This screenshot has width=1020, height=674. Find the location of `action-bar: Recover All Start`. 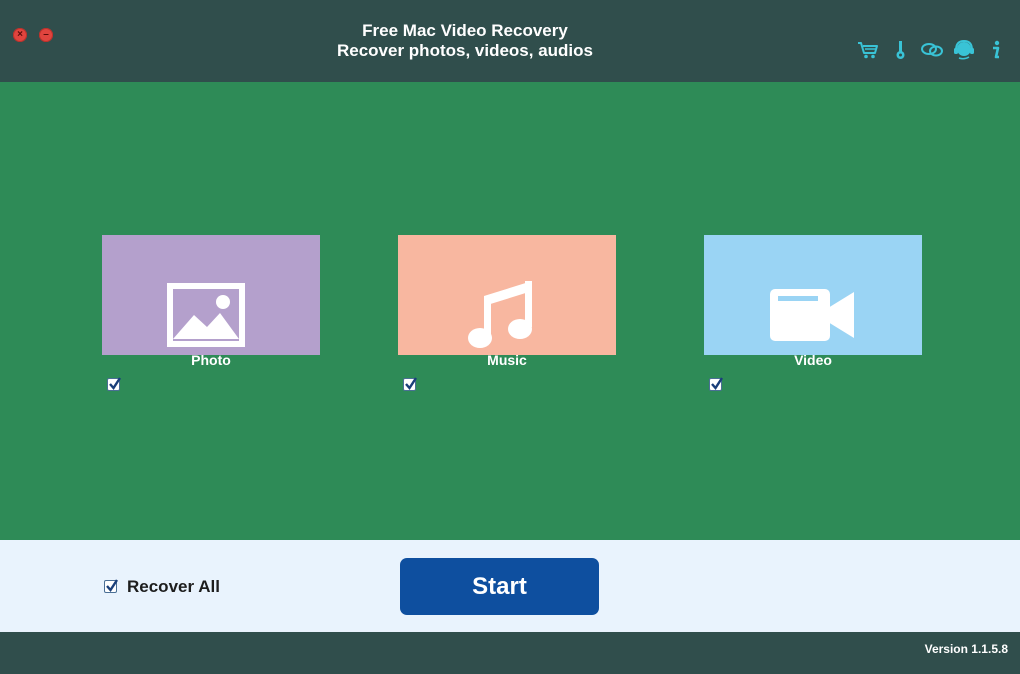

action-bar: Recover All Start is located at coordinates (510, 586).